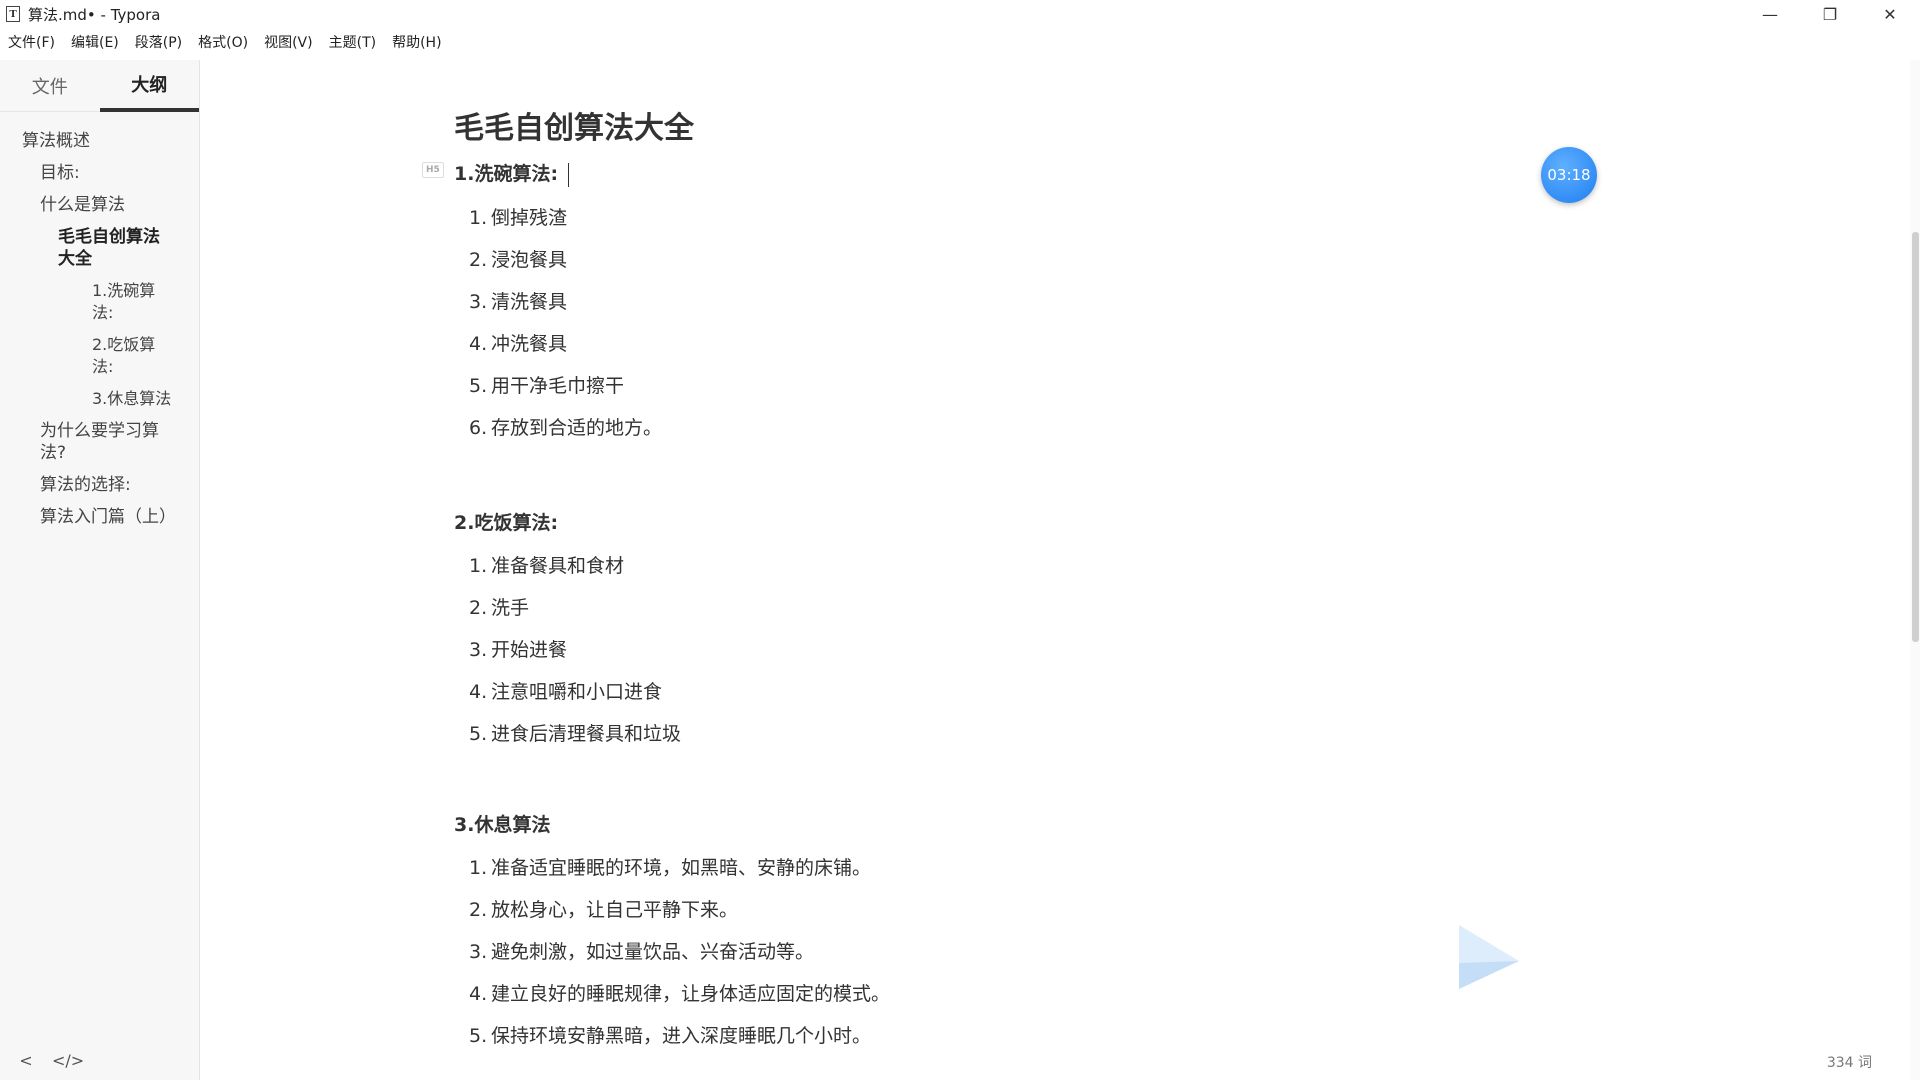  What do you see at coordinates (1054, 876) in the screenshot?
I see `list-item: 1. 准备适宜睡眠的环境，如黑暗、安静的床铺。` at bounding box center [1054, 876].